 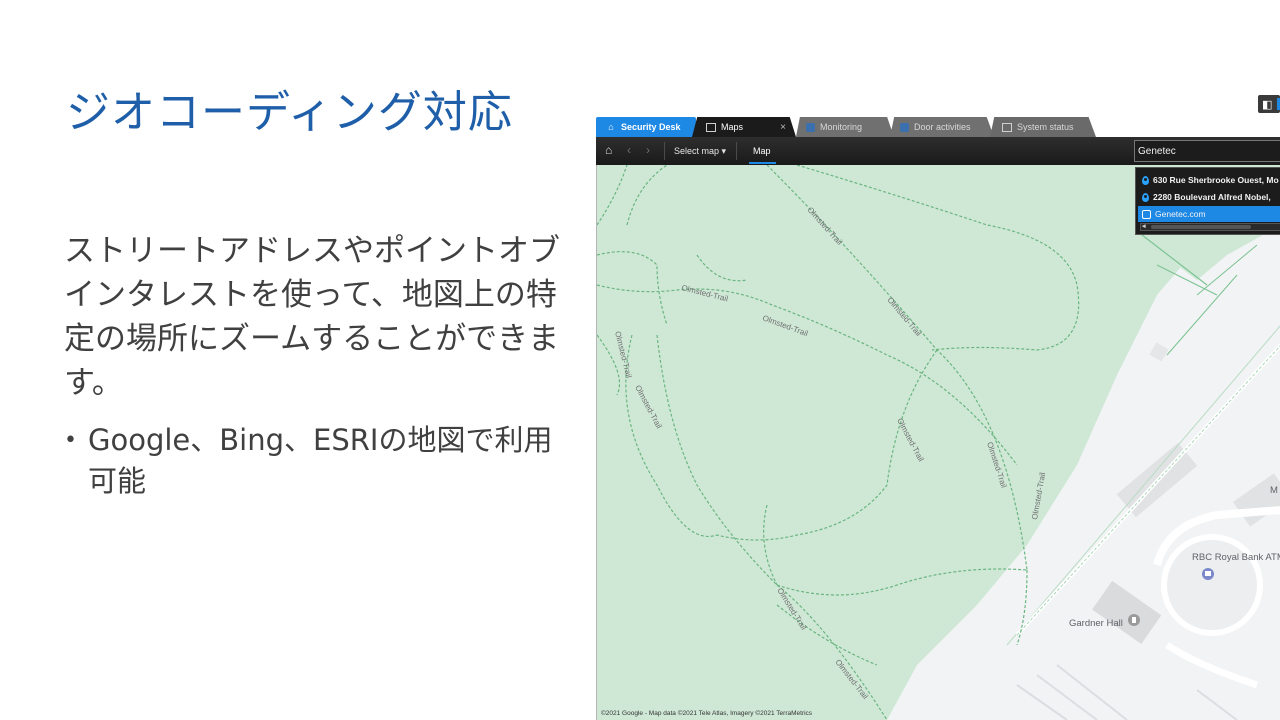 I want to click on select-map-dropdown: Select map ▾, so click(x=700, y=151).